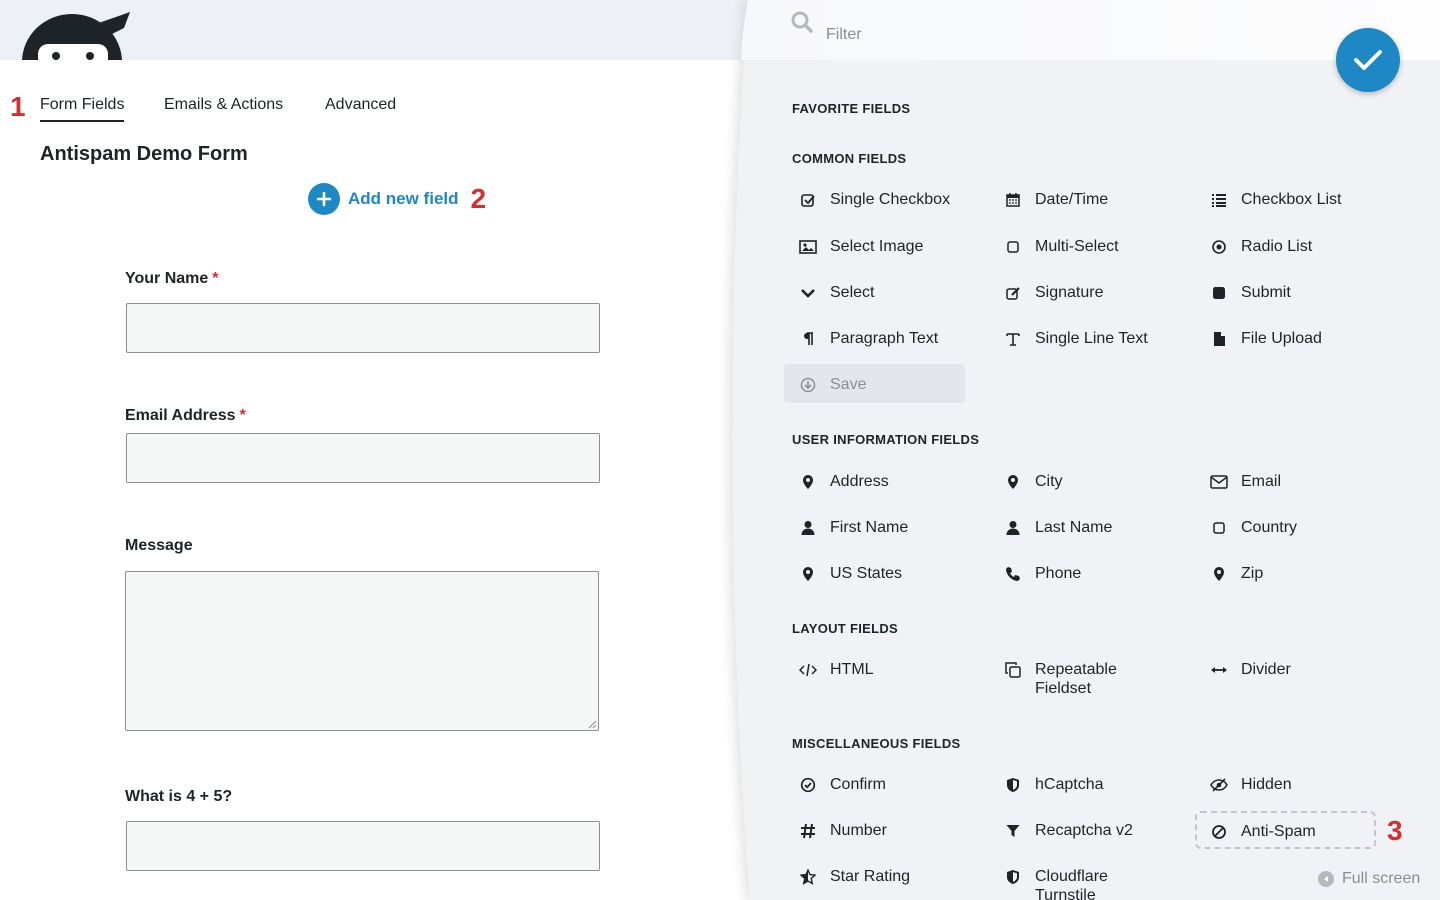 This screenshot has width=1440, height=900. I want to click on math-question-label: What is 4 + 5?, so click(179, 796).